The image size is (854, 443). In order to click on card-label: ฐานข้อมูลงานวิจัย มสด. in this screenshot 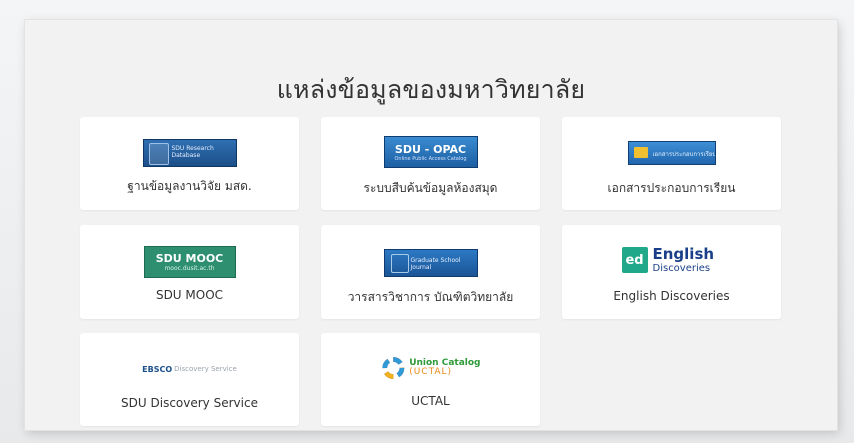, I will do `click(189, 186)`.